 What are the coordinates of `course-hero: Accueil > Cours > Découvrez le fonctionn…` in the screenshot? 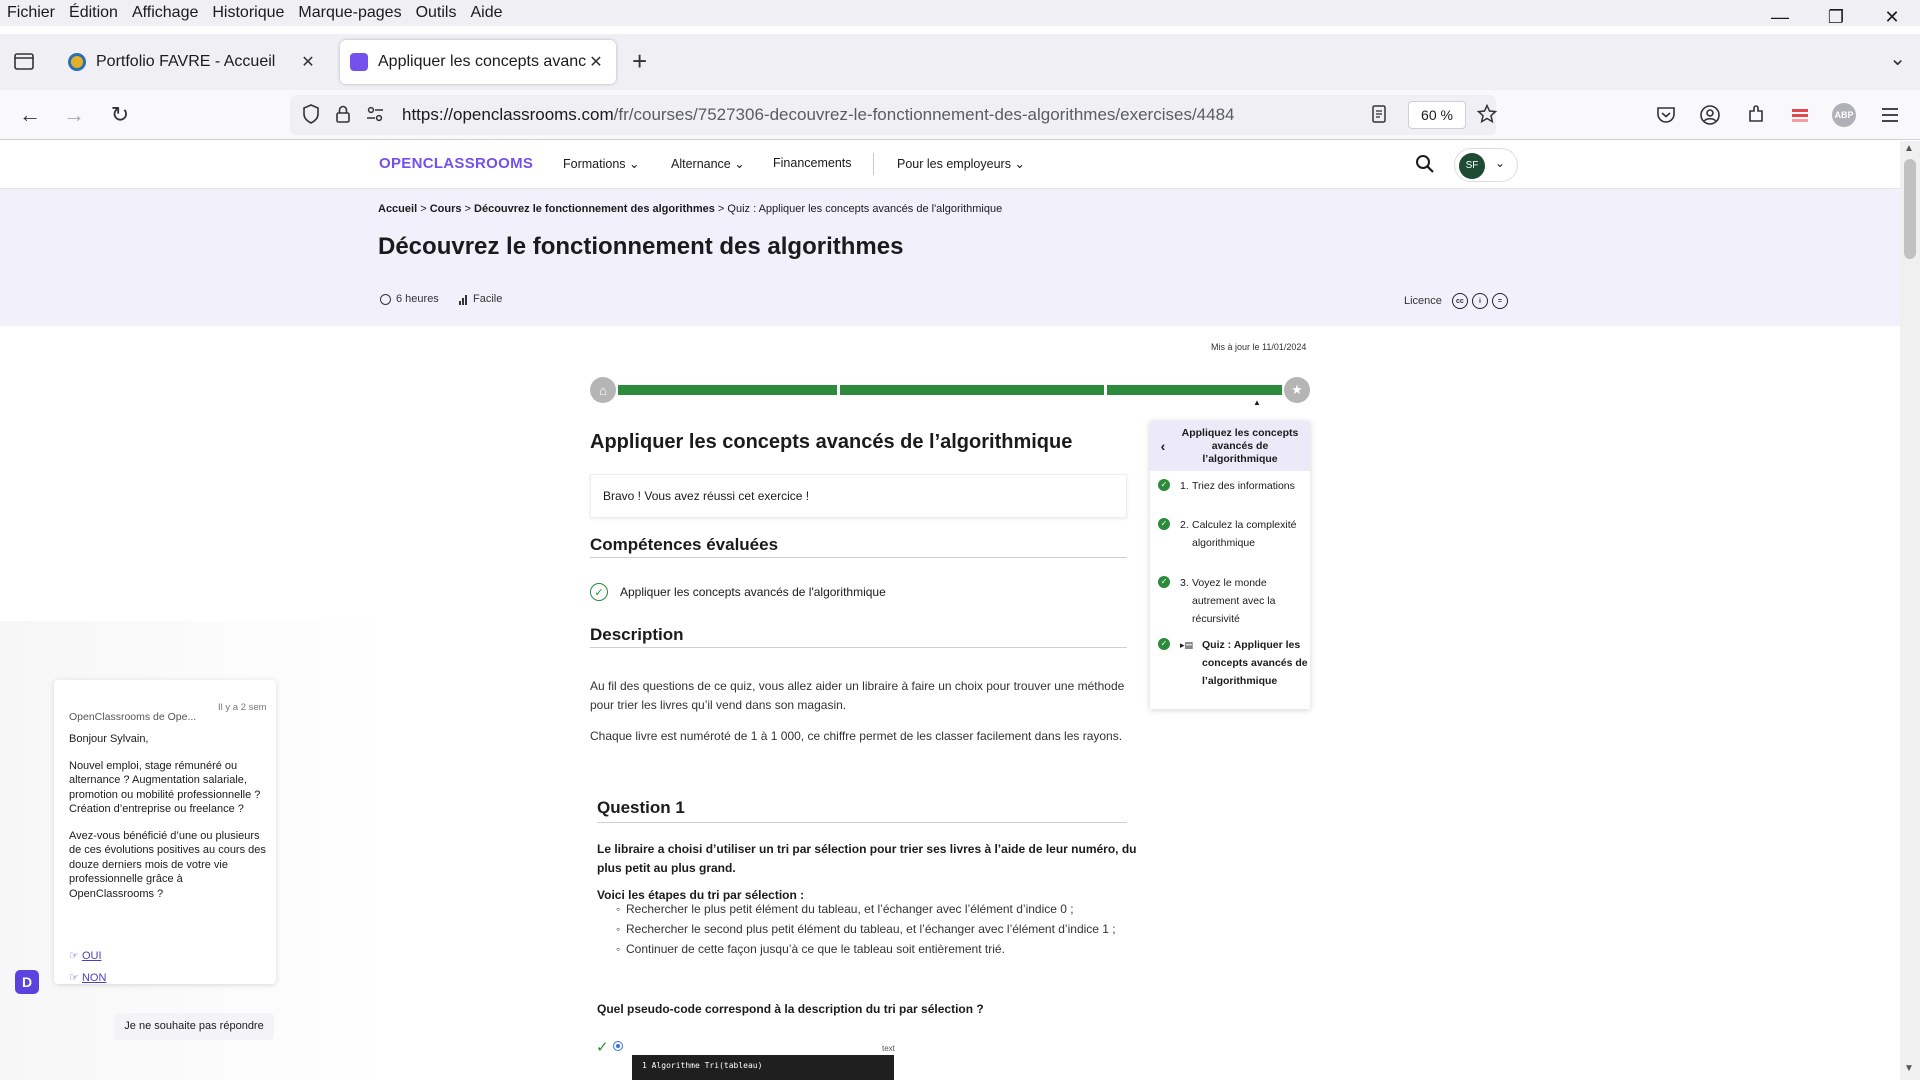 It's located at (950, 257).